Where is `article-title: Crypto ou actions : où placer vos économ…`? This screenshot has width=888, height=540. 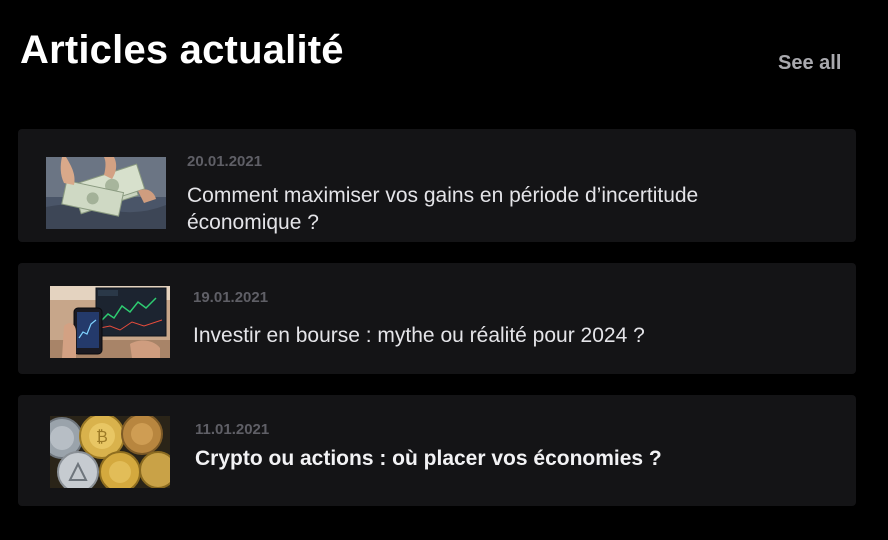 article-title: Crypto ou actions : où placer vos économ… is located at coordinates (505, 458).